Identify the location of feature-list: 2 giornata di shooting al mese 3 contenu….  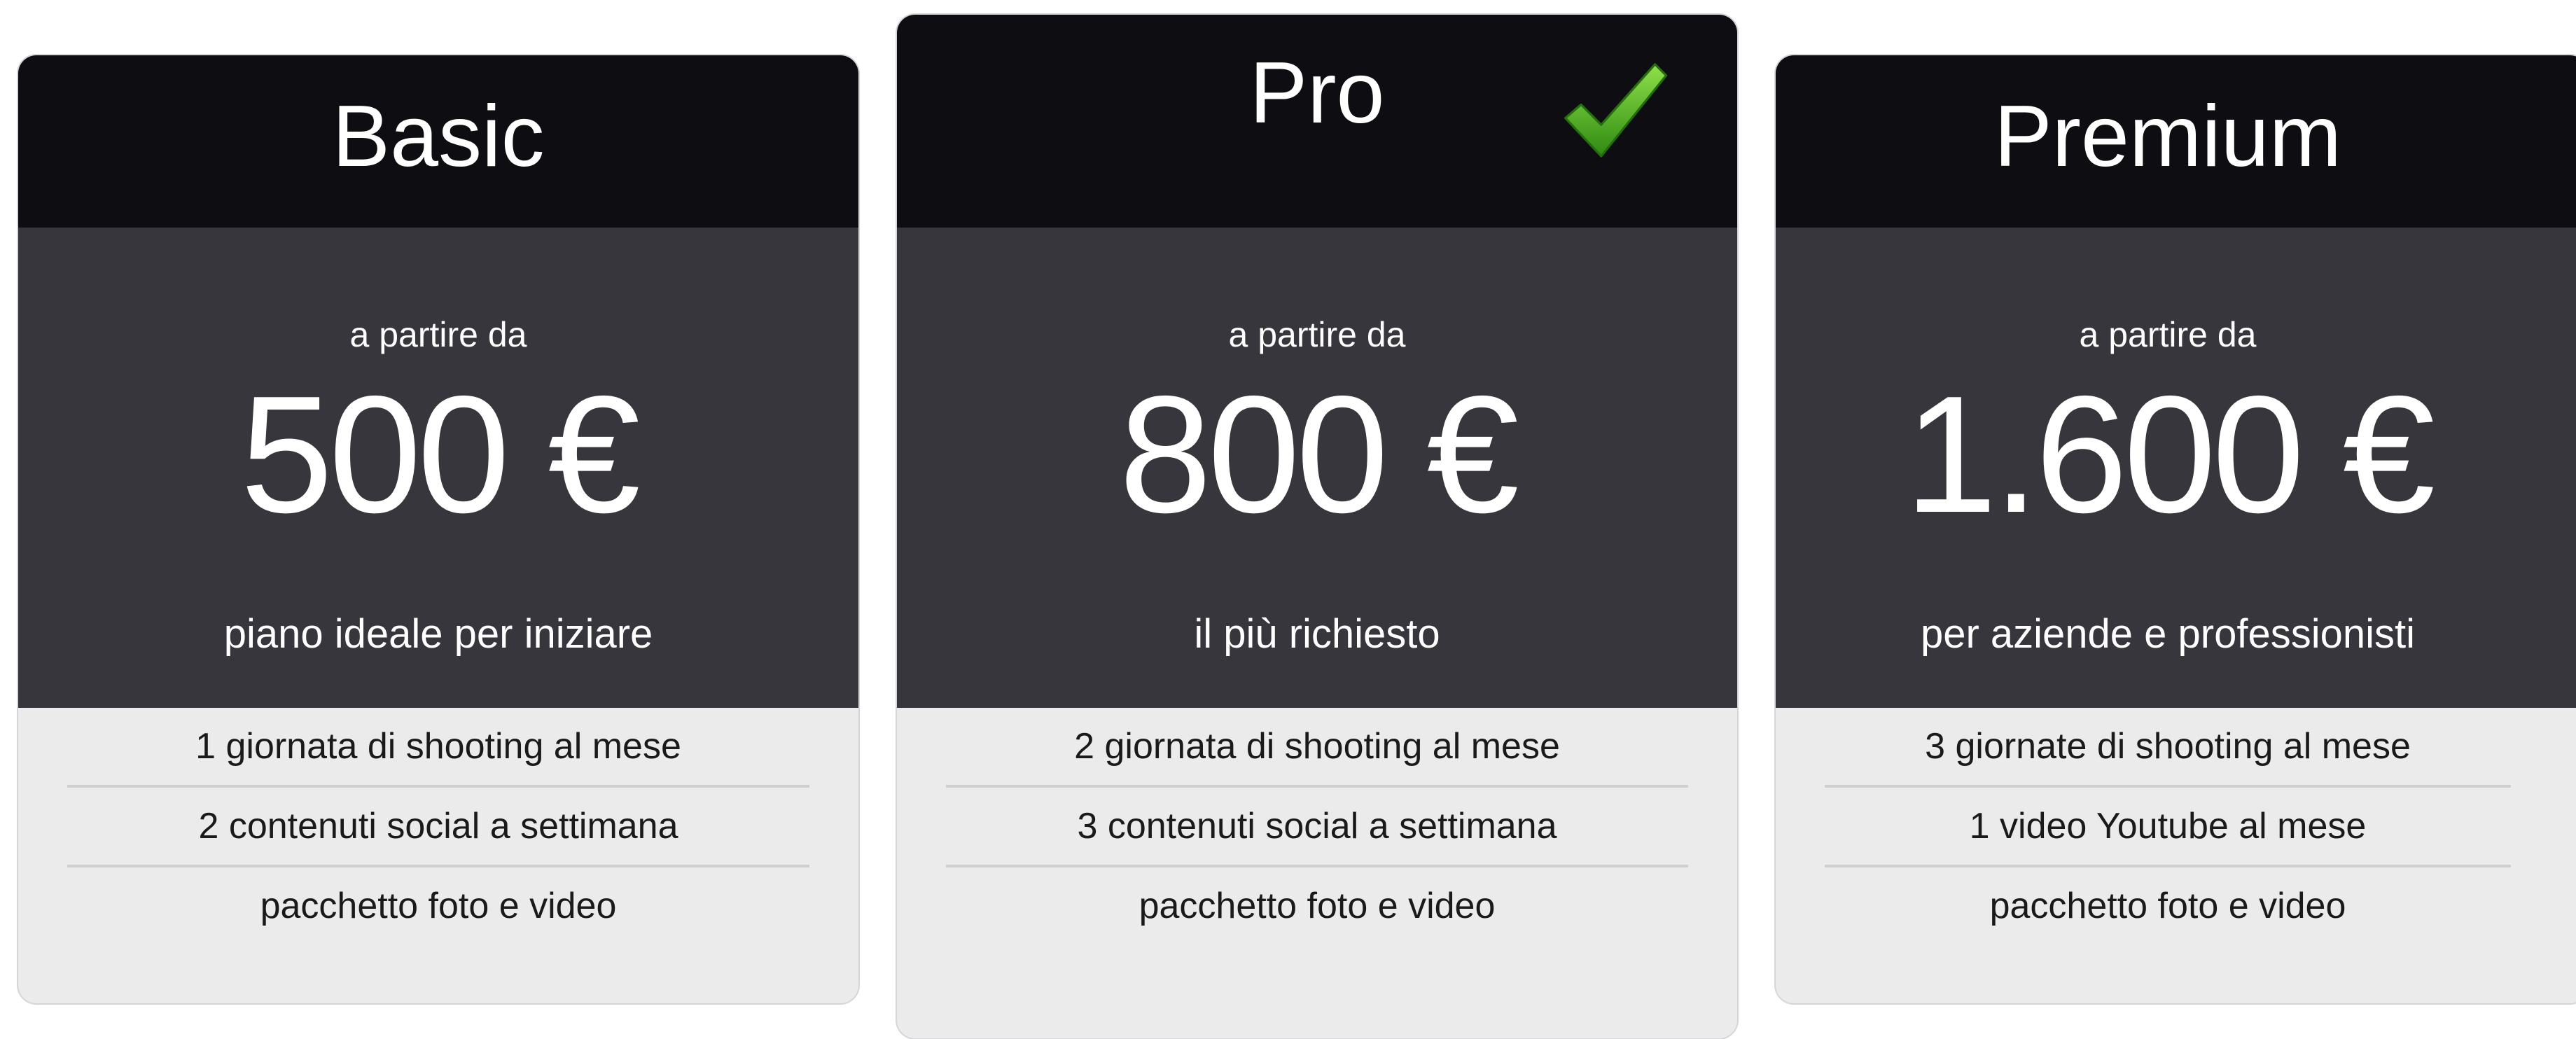
(1317, 826).